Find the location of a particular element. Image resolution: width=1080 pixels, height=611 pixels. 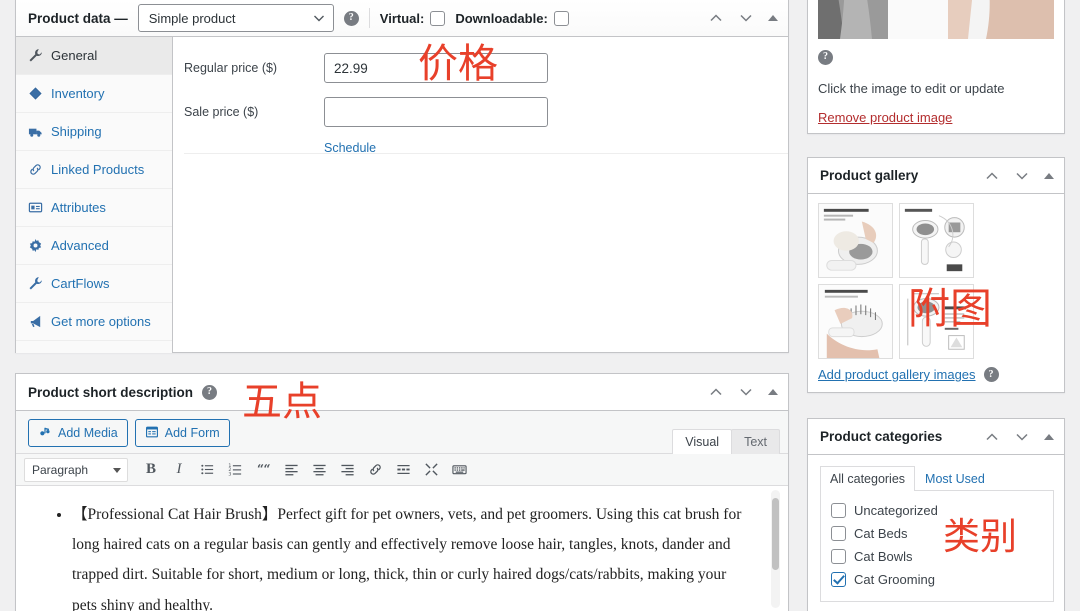

tab-text: Text is located at coordinates (755, 441).